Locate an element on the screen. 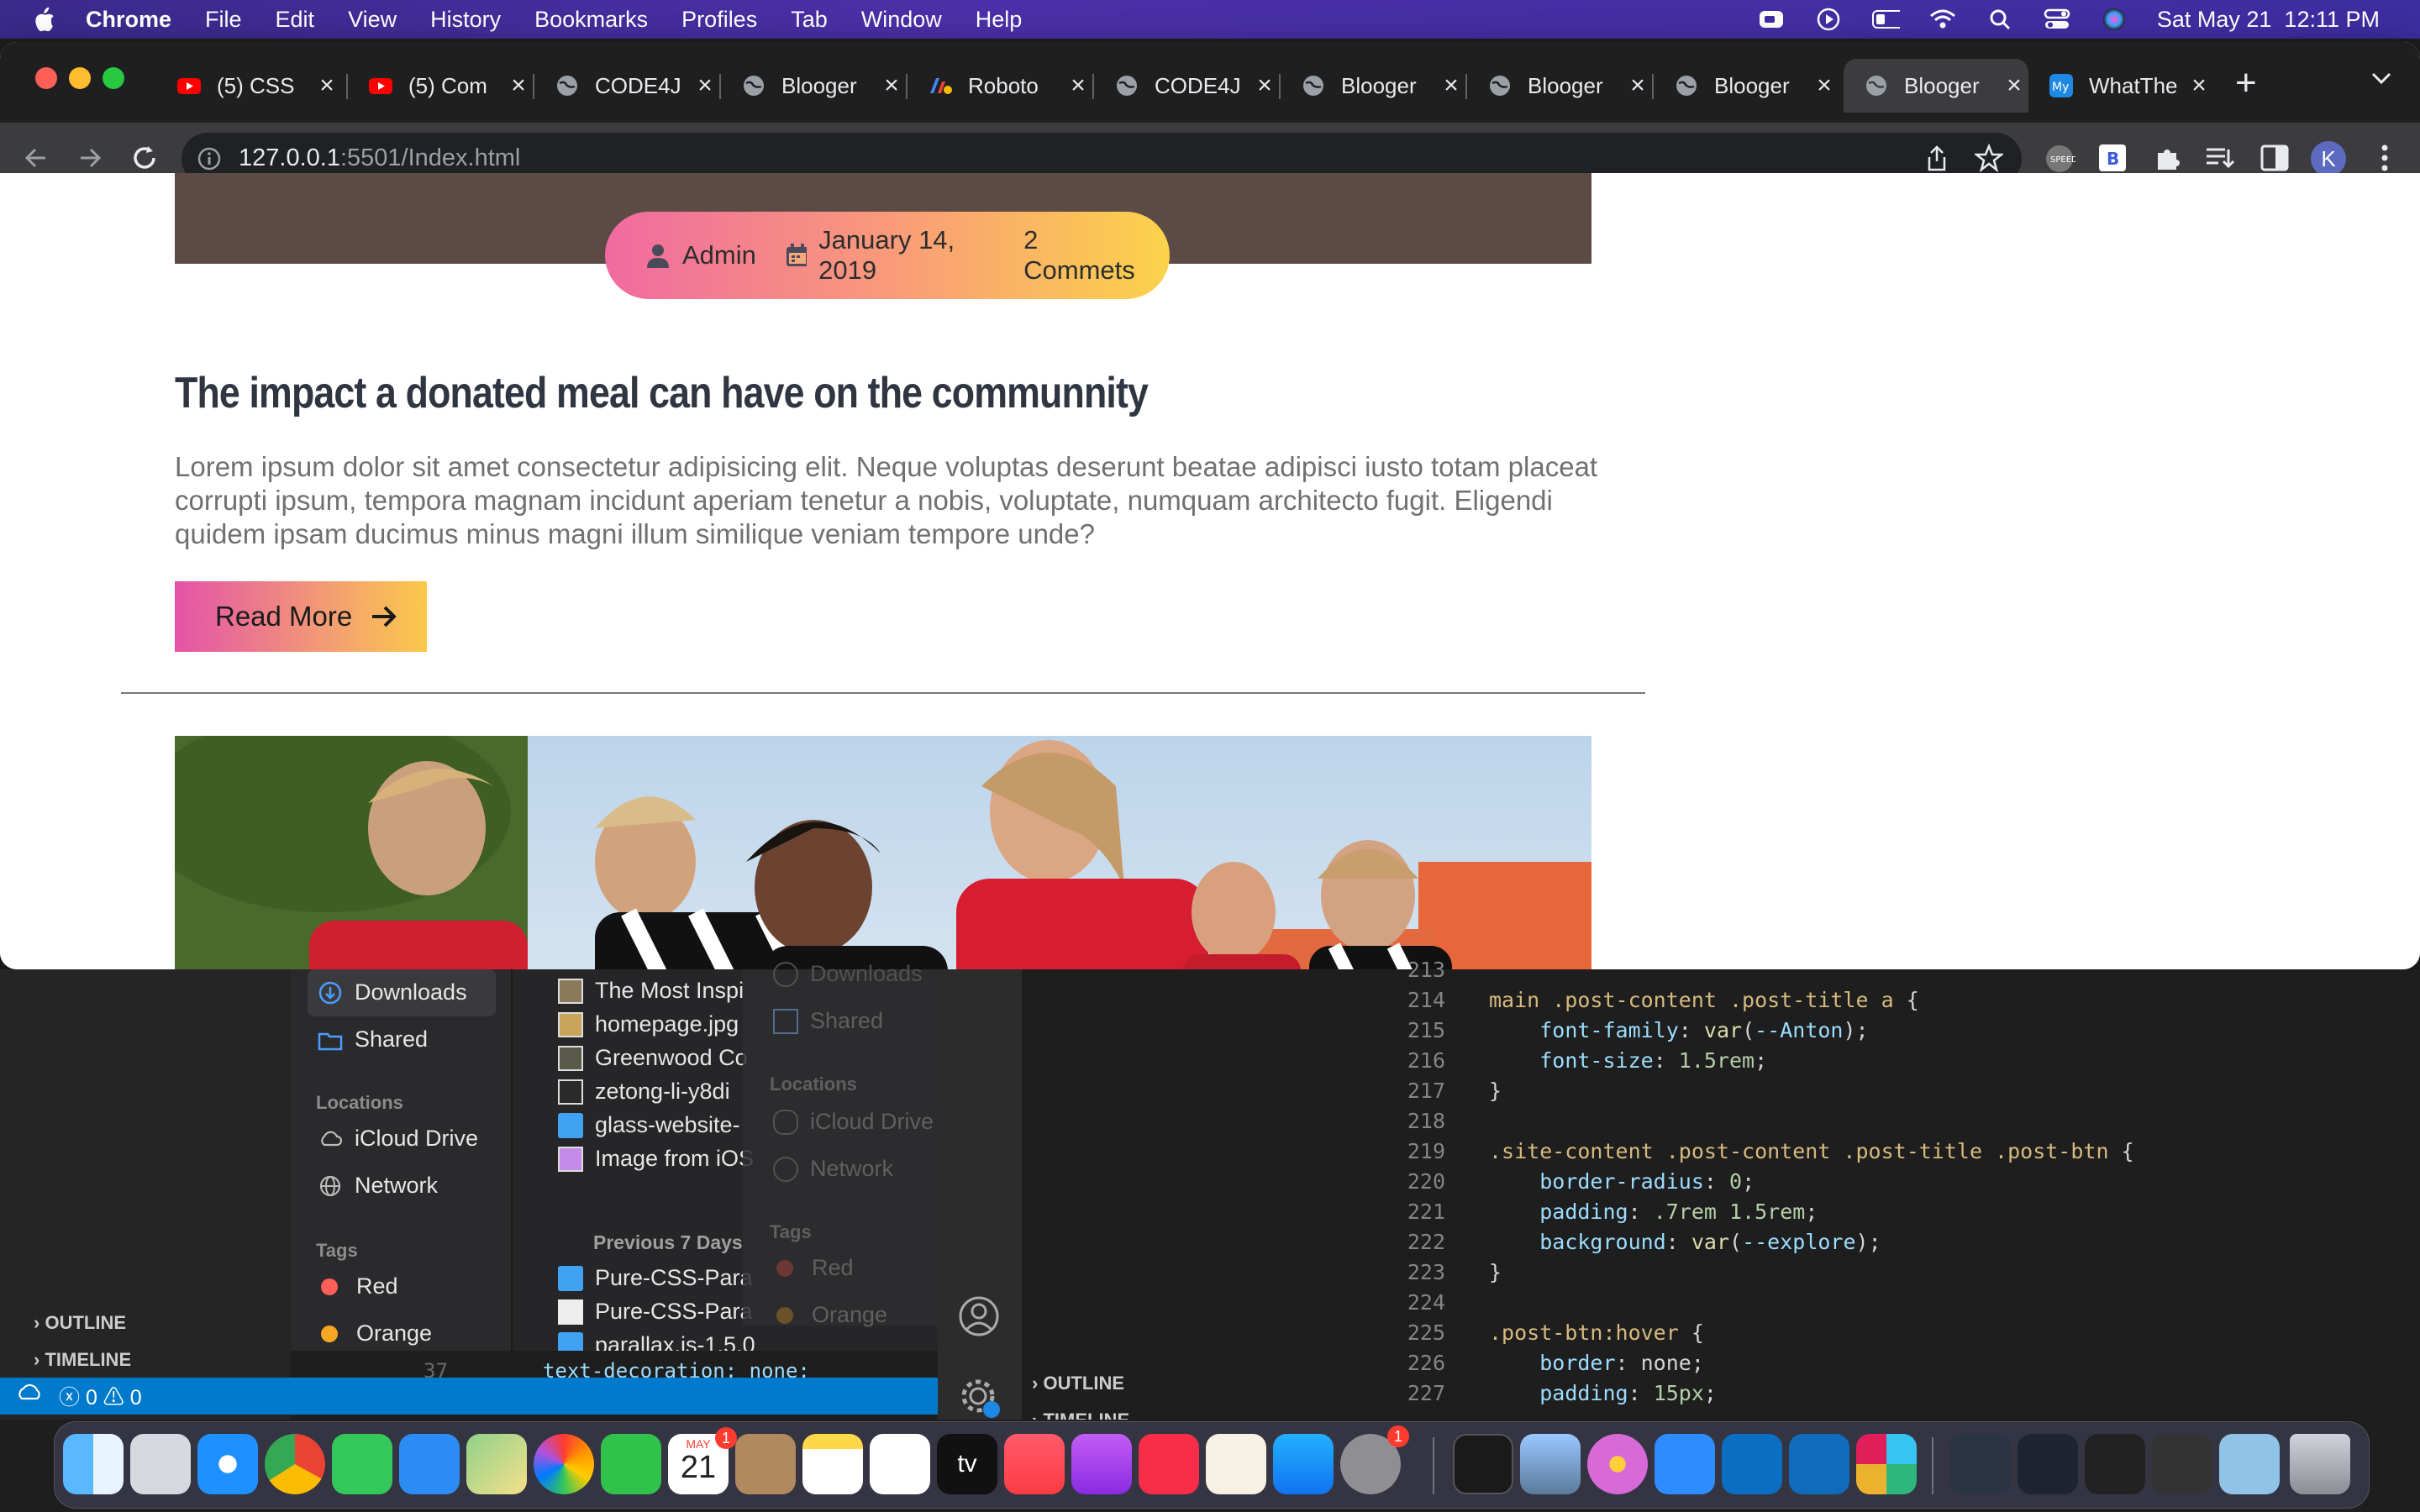 This screenshot has width=2420, height=1512. outline-section: › OUTLINE is located at coordinates (80, 1323).